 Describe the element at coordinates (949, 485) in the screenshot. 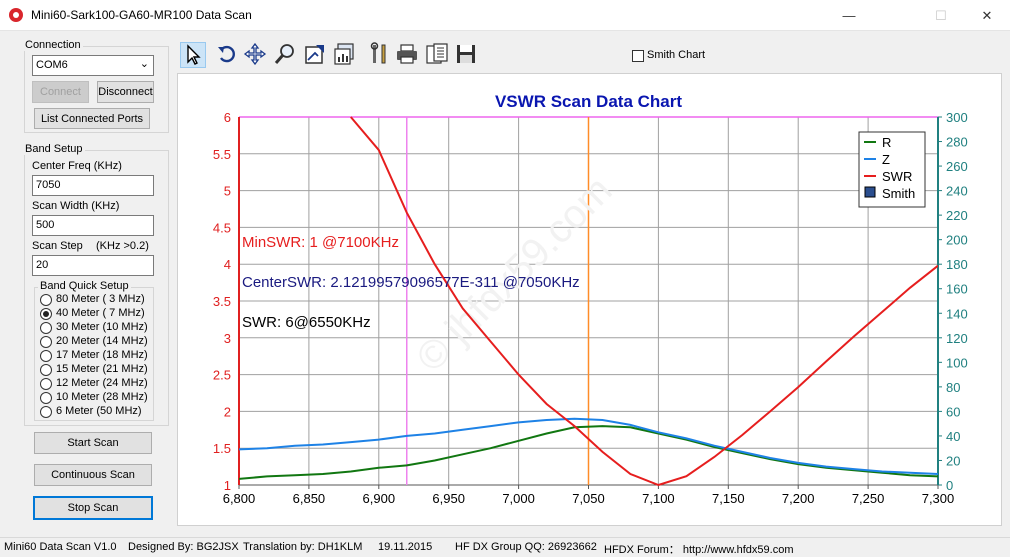

I see `y-right-tick-label: 0` at that location.